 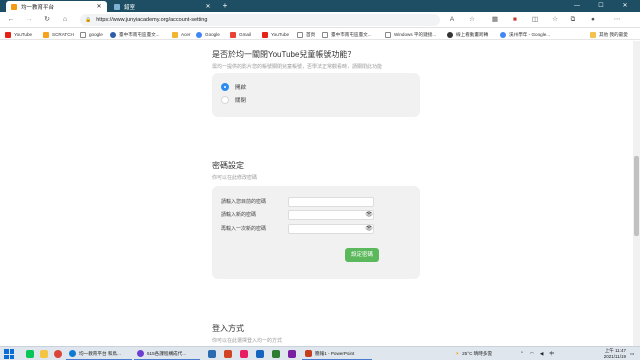 I want to click on weather-sun-icon: ☀, so click(x=457, y=353).